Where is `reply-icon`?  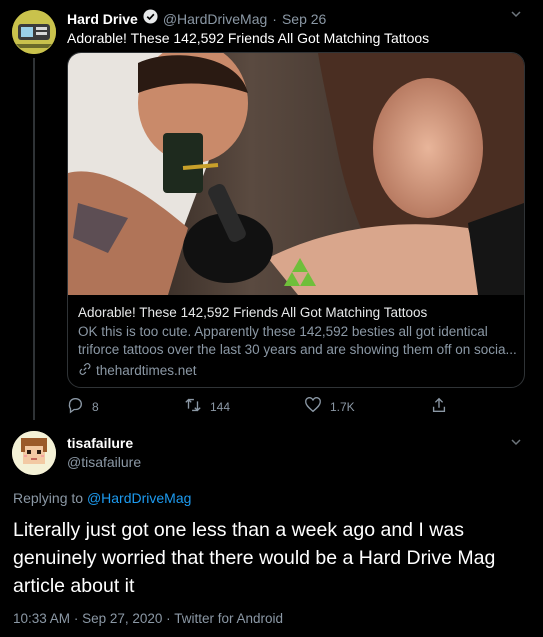
reply-icon is located at coordinates (75, 406).